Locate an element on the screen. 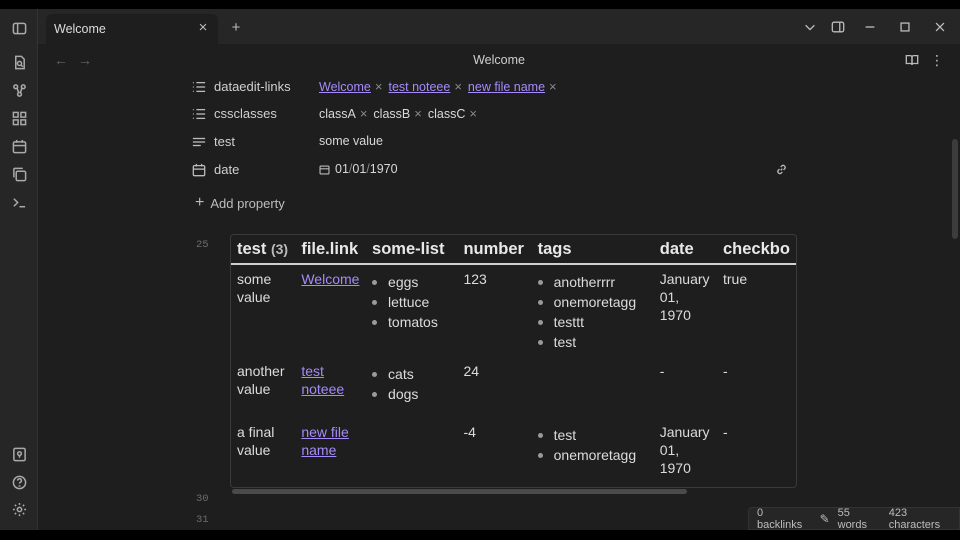 Image resolution: width=960 pixels, height=540 pixels. tab-label: Welcome is located at coordinates (80, 29).